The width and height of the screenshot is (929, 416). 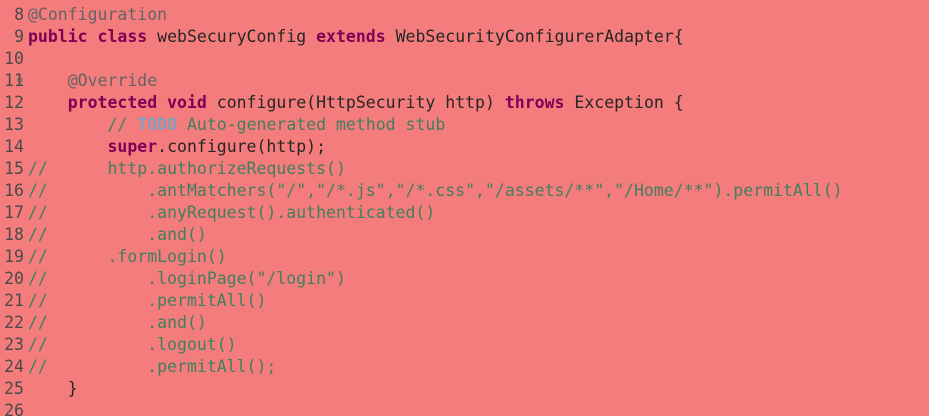 I want to click on code-text: // .permitAll();, so click(x=152, y=367).